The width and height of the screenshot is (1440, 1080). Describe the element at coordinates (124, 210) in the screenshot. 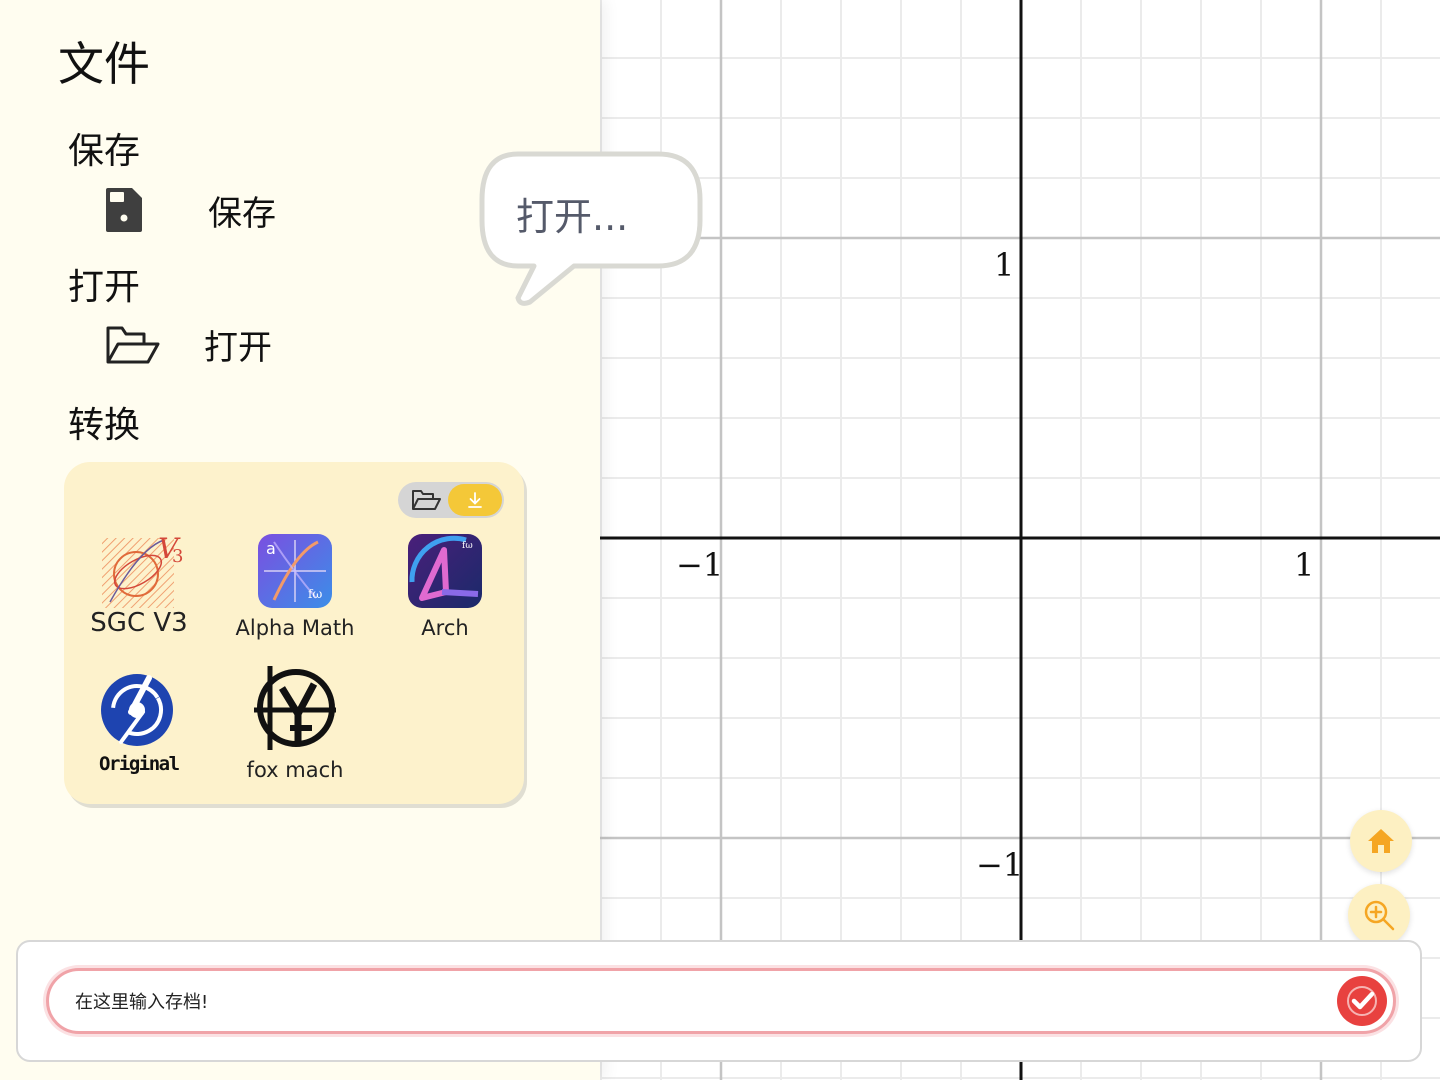

I see `save-file-icon` at that location.